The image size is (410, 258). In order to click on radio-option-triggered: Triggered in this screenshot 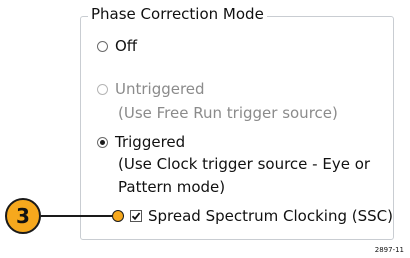, I will do `click(141, 142)`.